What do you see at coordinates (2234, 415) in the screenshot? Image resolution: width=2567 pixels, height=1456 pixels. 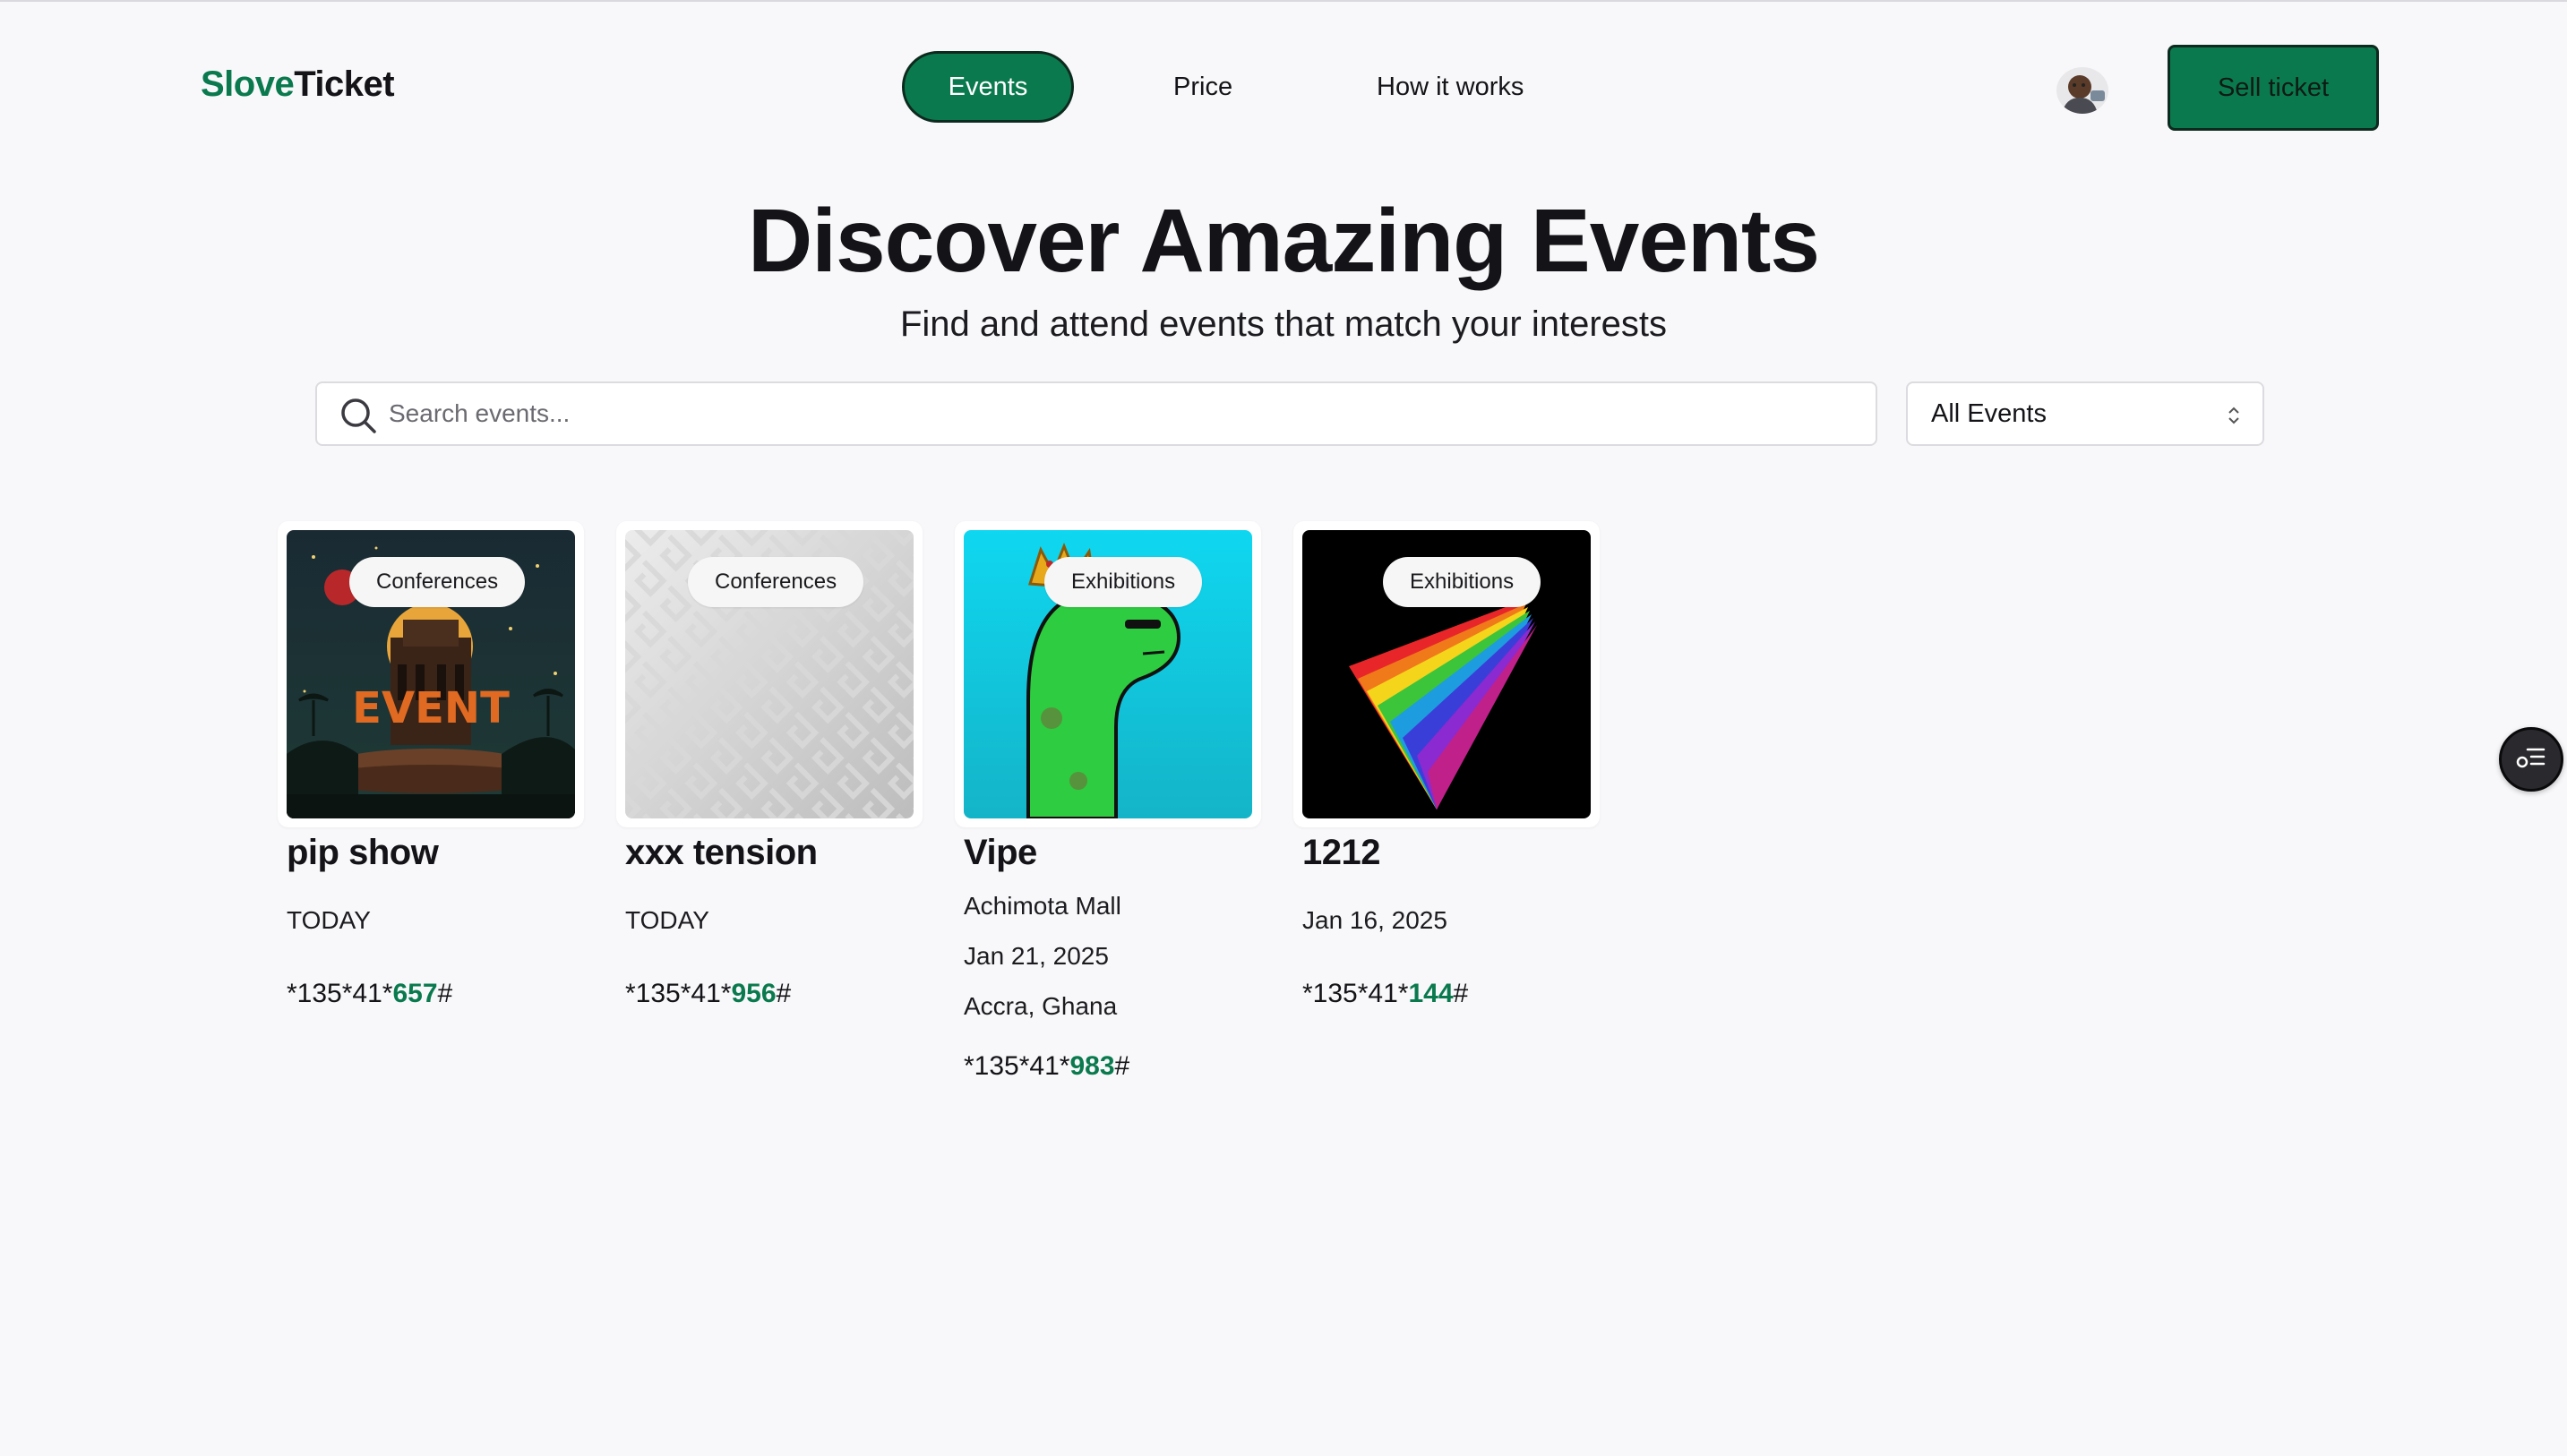 I see `chevron-up-down-icon` at bounding box center [2234, 415].